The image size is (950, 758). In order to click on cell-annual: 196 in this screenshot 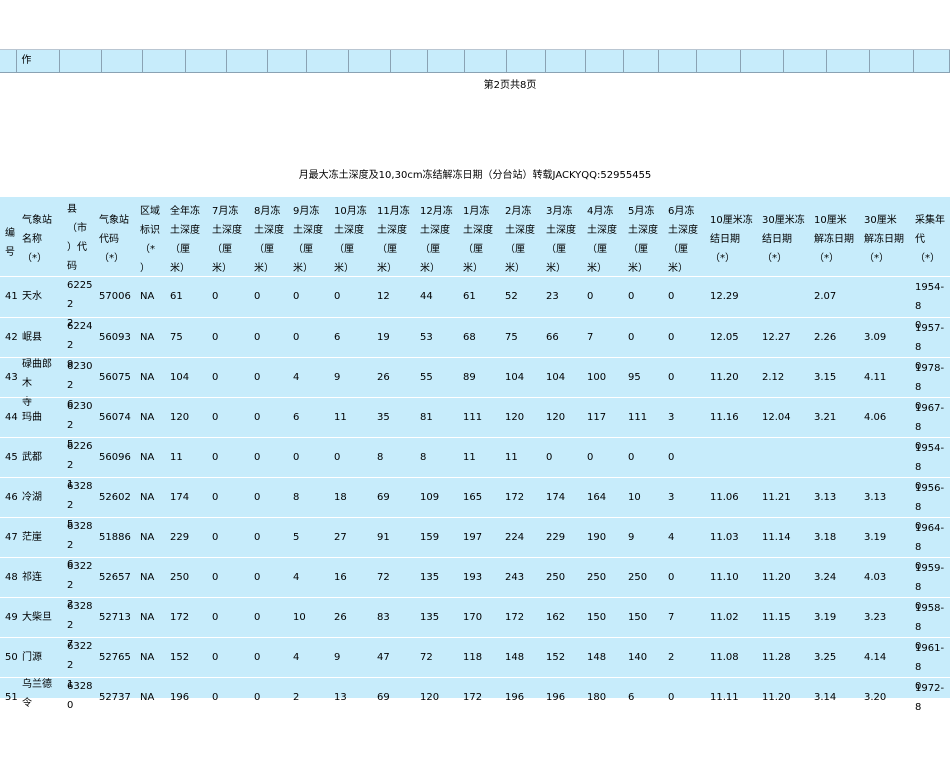, I will do `click(180, 697)`.